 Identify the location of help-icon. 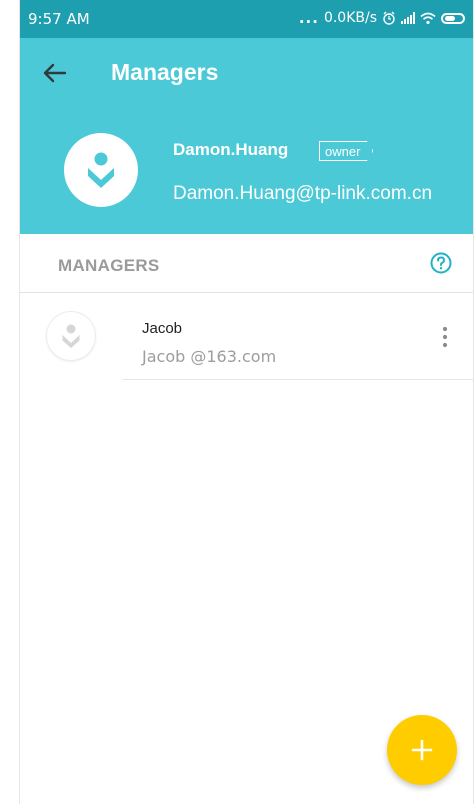
(441, 263).